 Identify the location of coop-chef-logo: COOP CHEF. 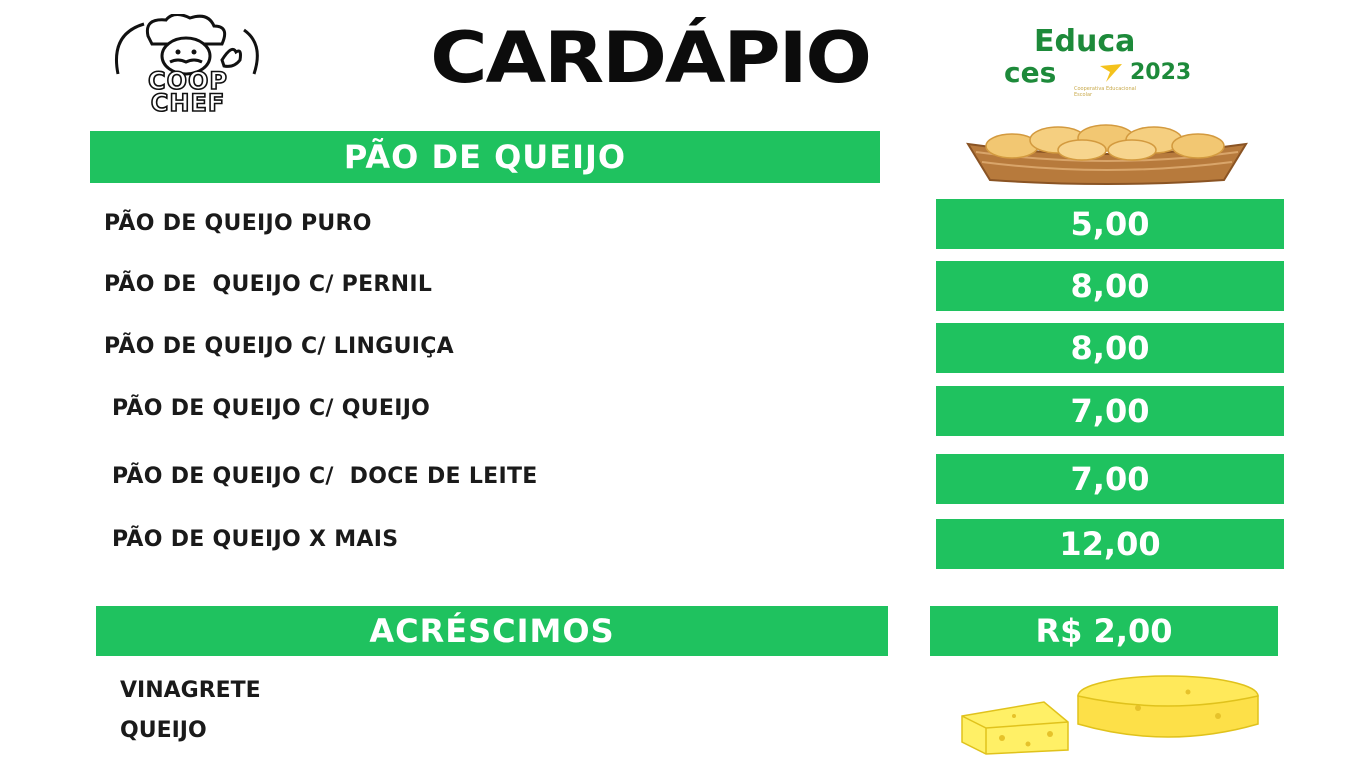
(188, 65).